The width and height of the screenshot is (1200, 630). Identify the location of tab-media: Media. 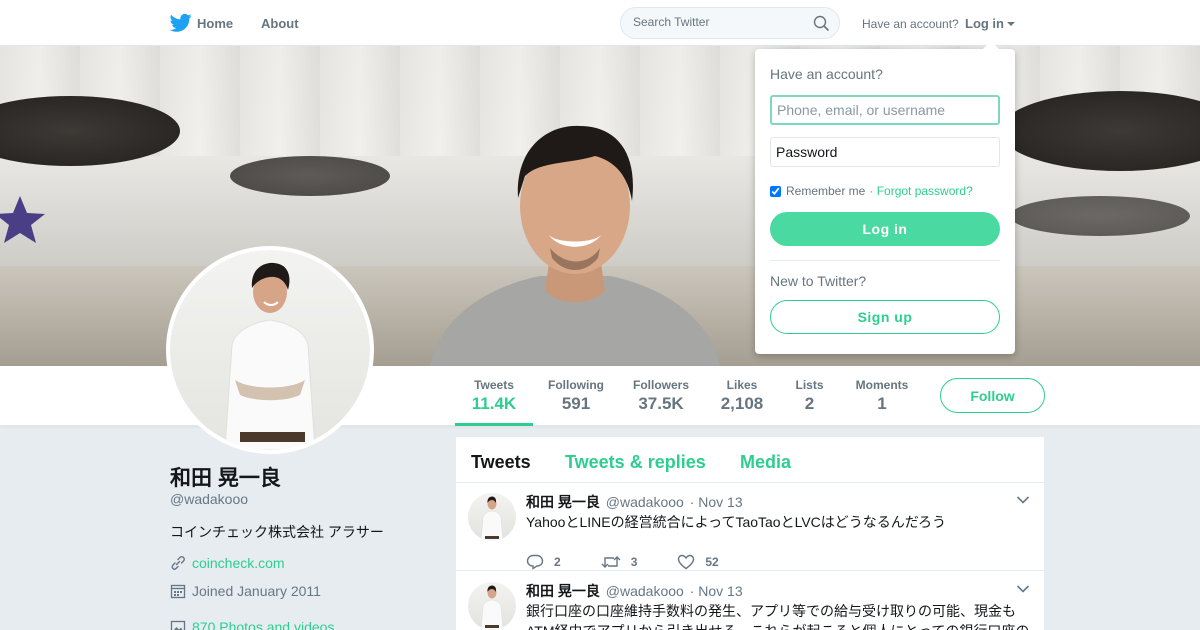
(765, 462).